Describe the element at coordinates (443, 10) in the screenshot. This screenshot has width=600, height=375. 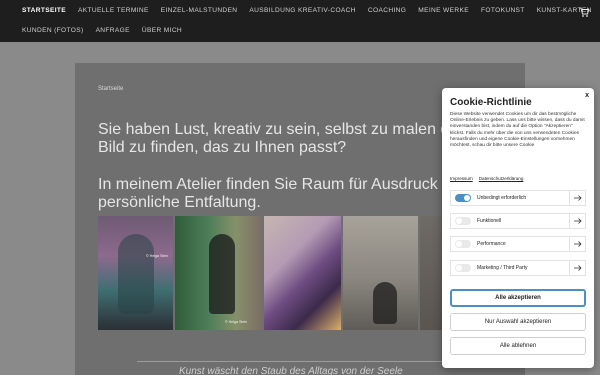
I see `nav-item-meine-werke: MEINE WERKE` at that location.